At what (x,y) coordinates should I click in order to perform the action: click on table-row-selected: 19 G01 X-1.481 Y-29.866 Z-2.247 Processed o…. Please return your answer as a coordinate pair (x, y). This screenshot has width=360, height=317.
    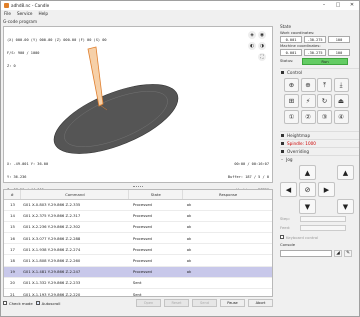
    Looking at the image, I should click on (138, 272).